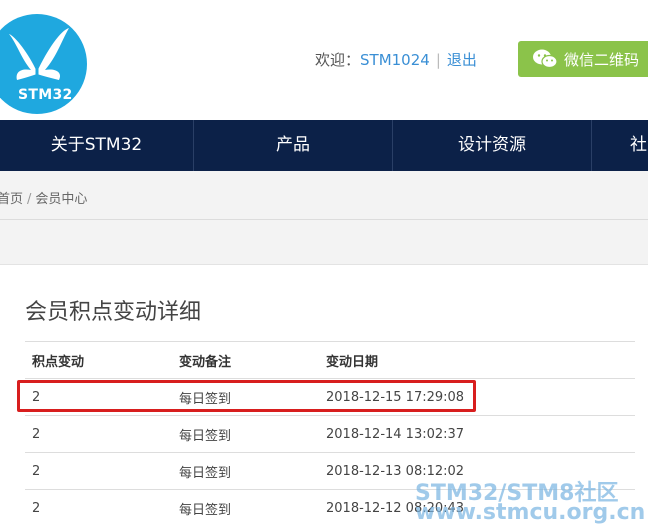 Image resolution: width=648 pixels, height=532 pixels. What do you see at coordinates (324, 242) in the screenshot?
I see `gray-band` at bounding box center [324, 242].